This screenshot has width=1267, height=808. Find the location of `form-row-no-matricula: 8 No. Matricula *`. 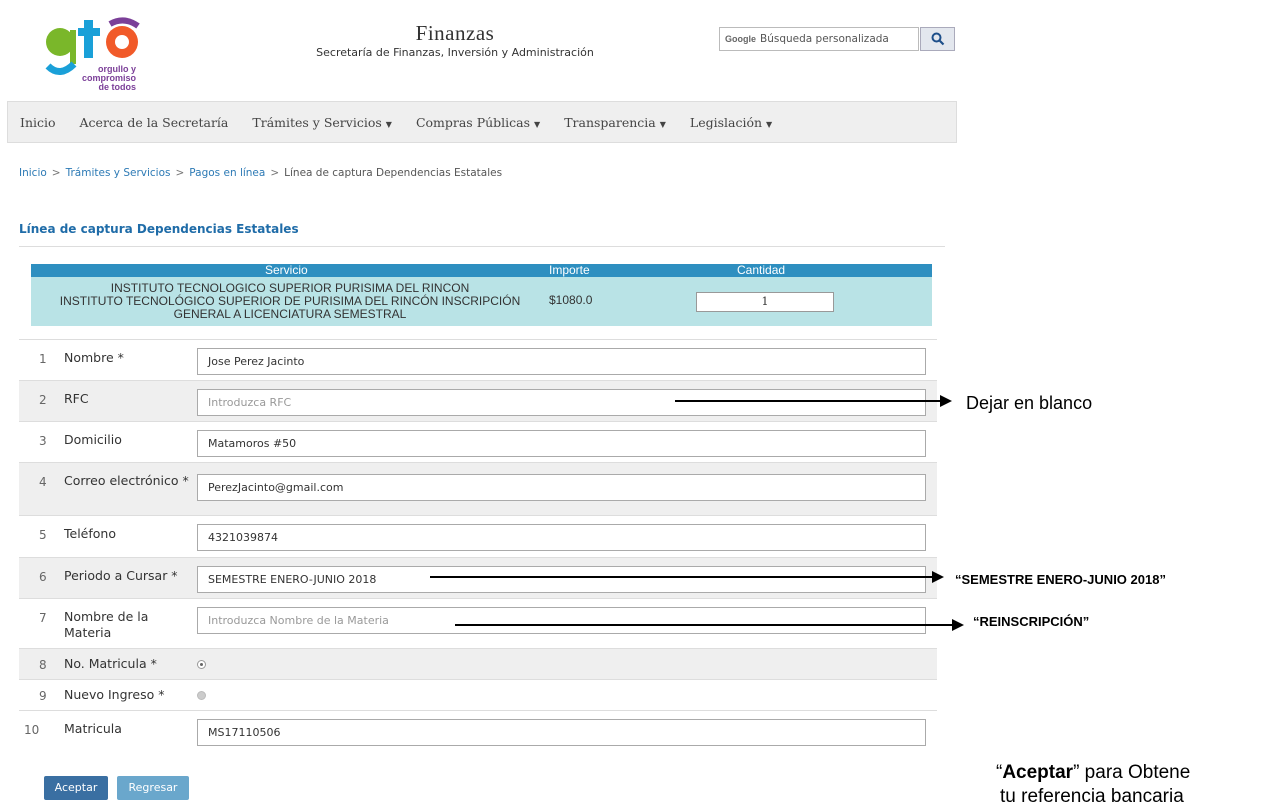

form-row-no-matricula: 8 No. Matricula * is located at coordinates (478, 663).